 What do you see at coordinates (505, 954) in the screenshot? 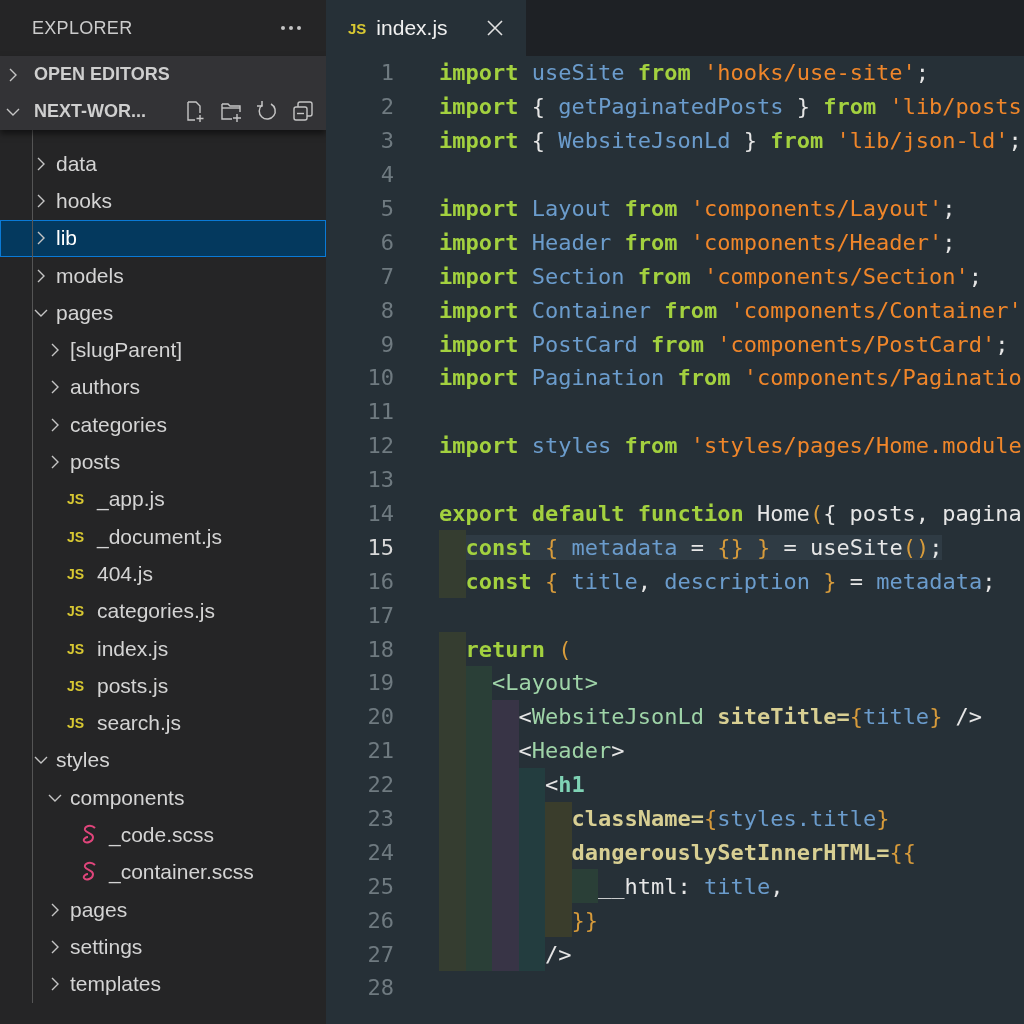
I see `code-line: />` at bounding box center [505, 954].